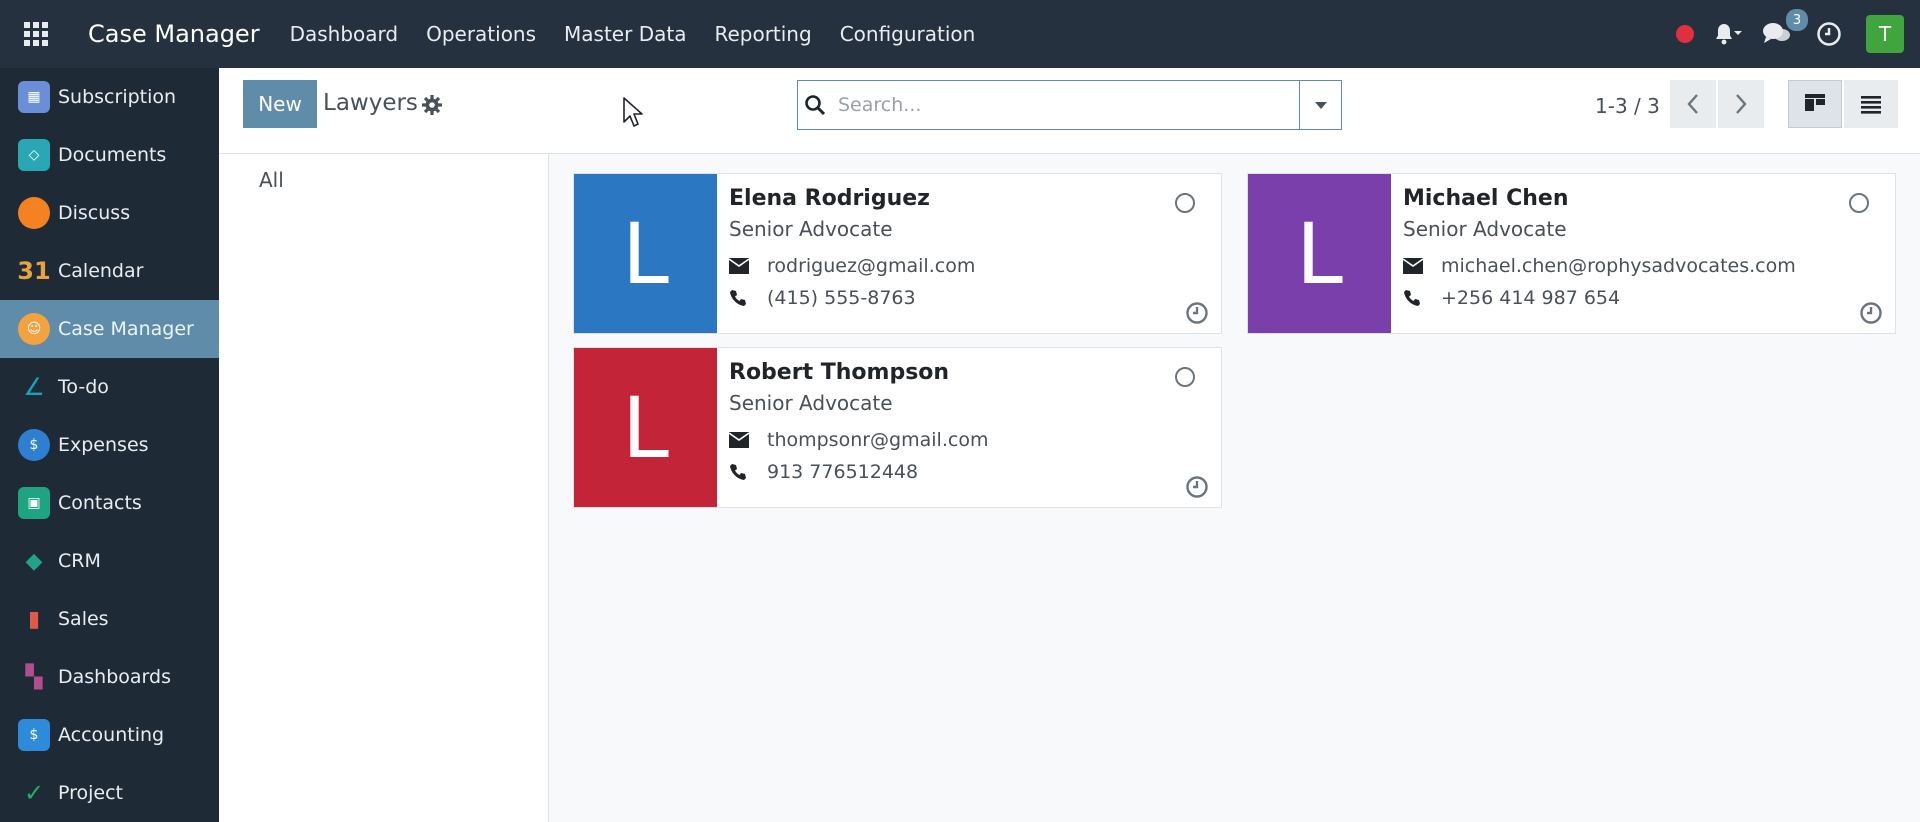 This screenshot has height=822, width=1920. I want to click on menu-reporting: Reporting, so click(762, 34).